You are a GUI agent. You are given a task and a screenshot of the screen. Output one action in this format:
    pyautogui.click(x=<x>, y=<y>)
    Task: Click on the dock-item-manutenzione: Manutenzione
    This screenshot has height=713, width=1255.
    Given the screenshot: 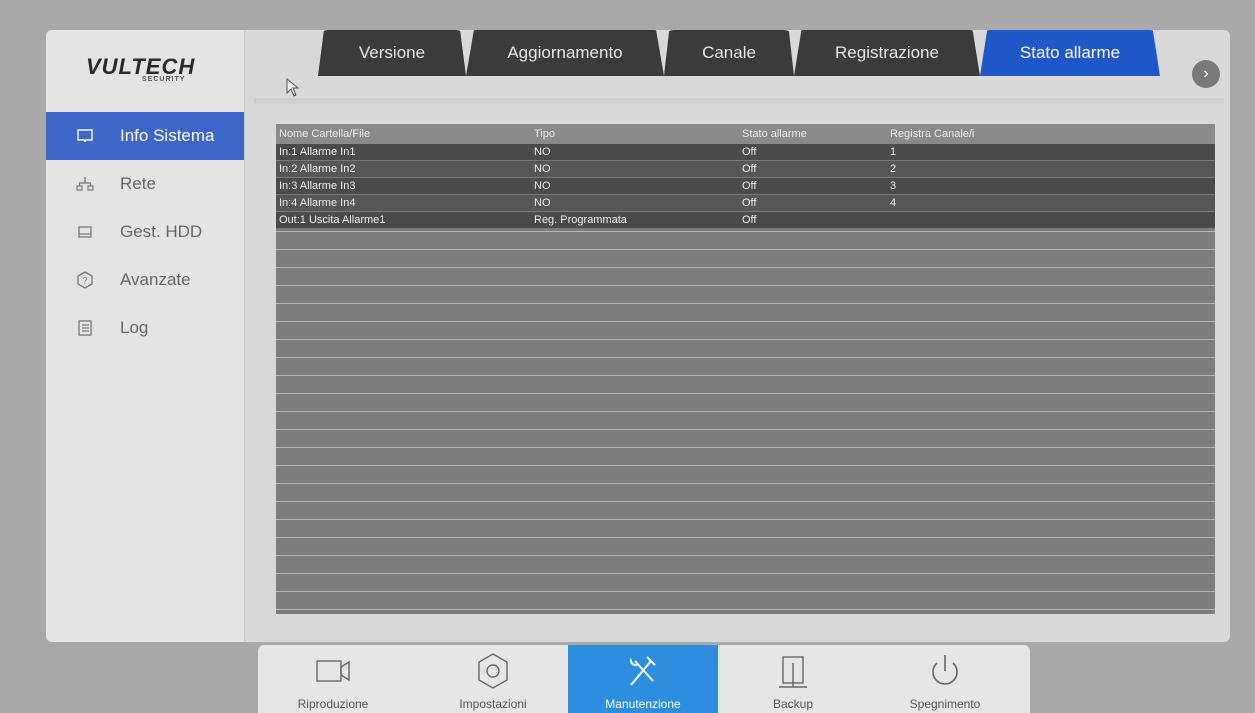 What is the action you would take?
    pyautogui.click(x=643, y=679)
    